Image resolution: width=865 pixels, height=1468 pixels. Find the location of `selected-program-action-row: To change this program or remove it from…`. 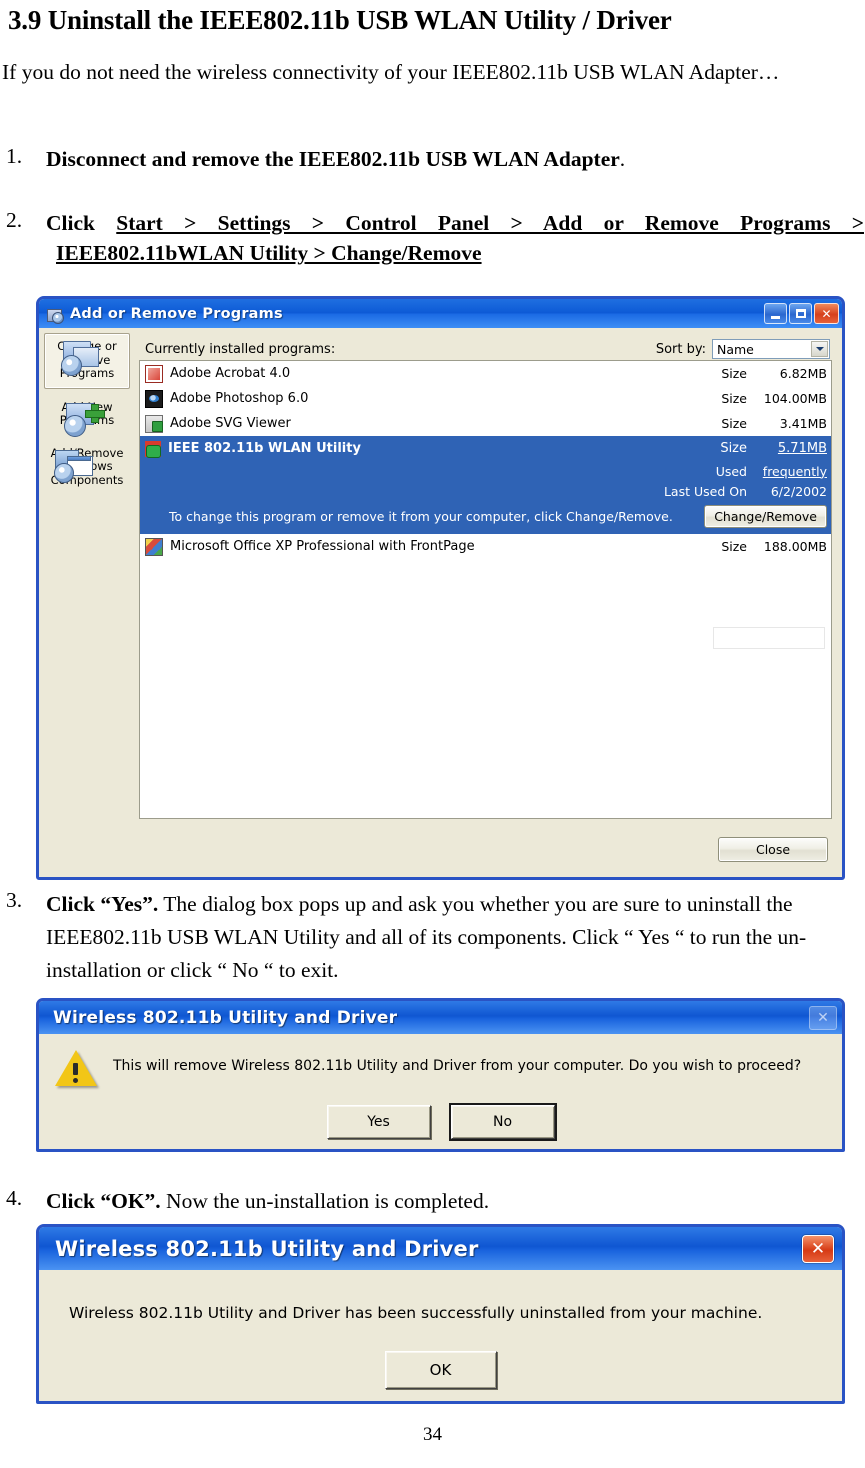

selected-program-action-row: To change this program or remove it from… is located at coordinates (486, 516).